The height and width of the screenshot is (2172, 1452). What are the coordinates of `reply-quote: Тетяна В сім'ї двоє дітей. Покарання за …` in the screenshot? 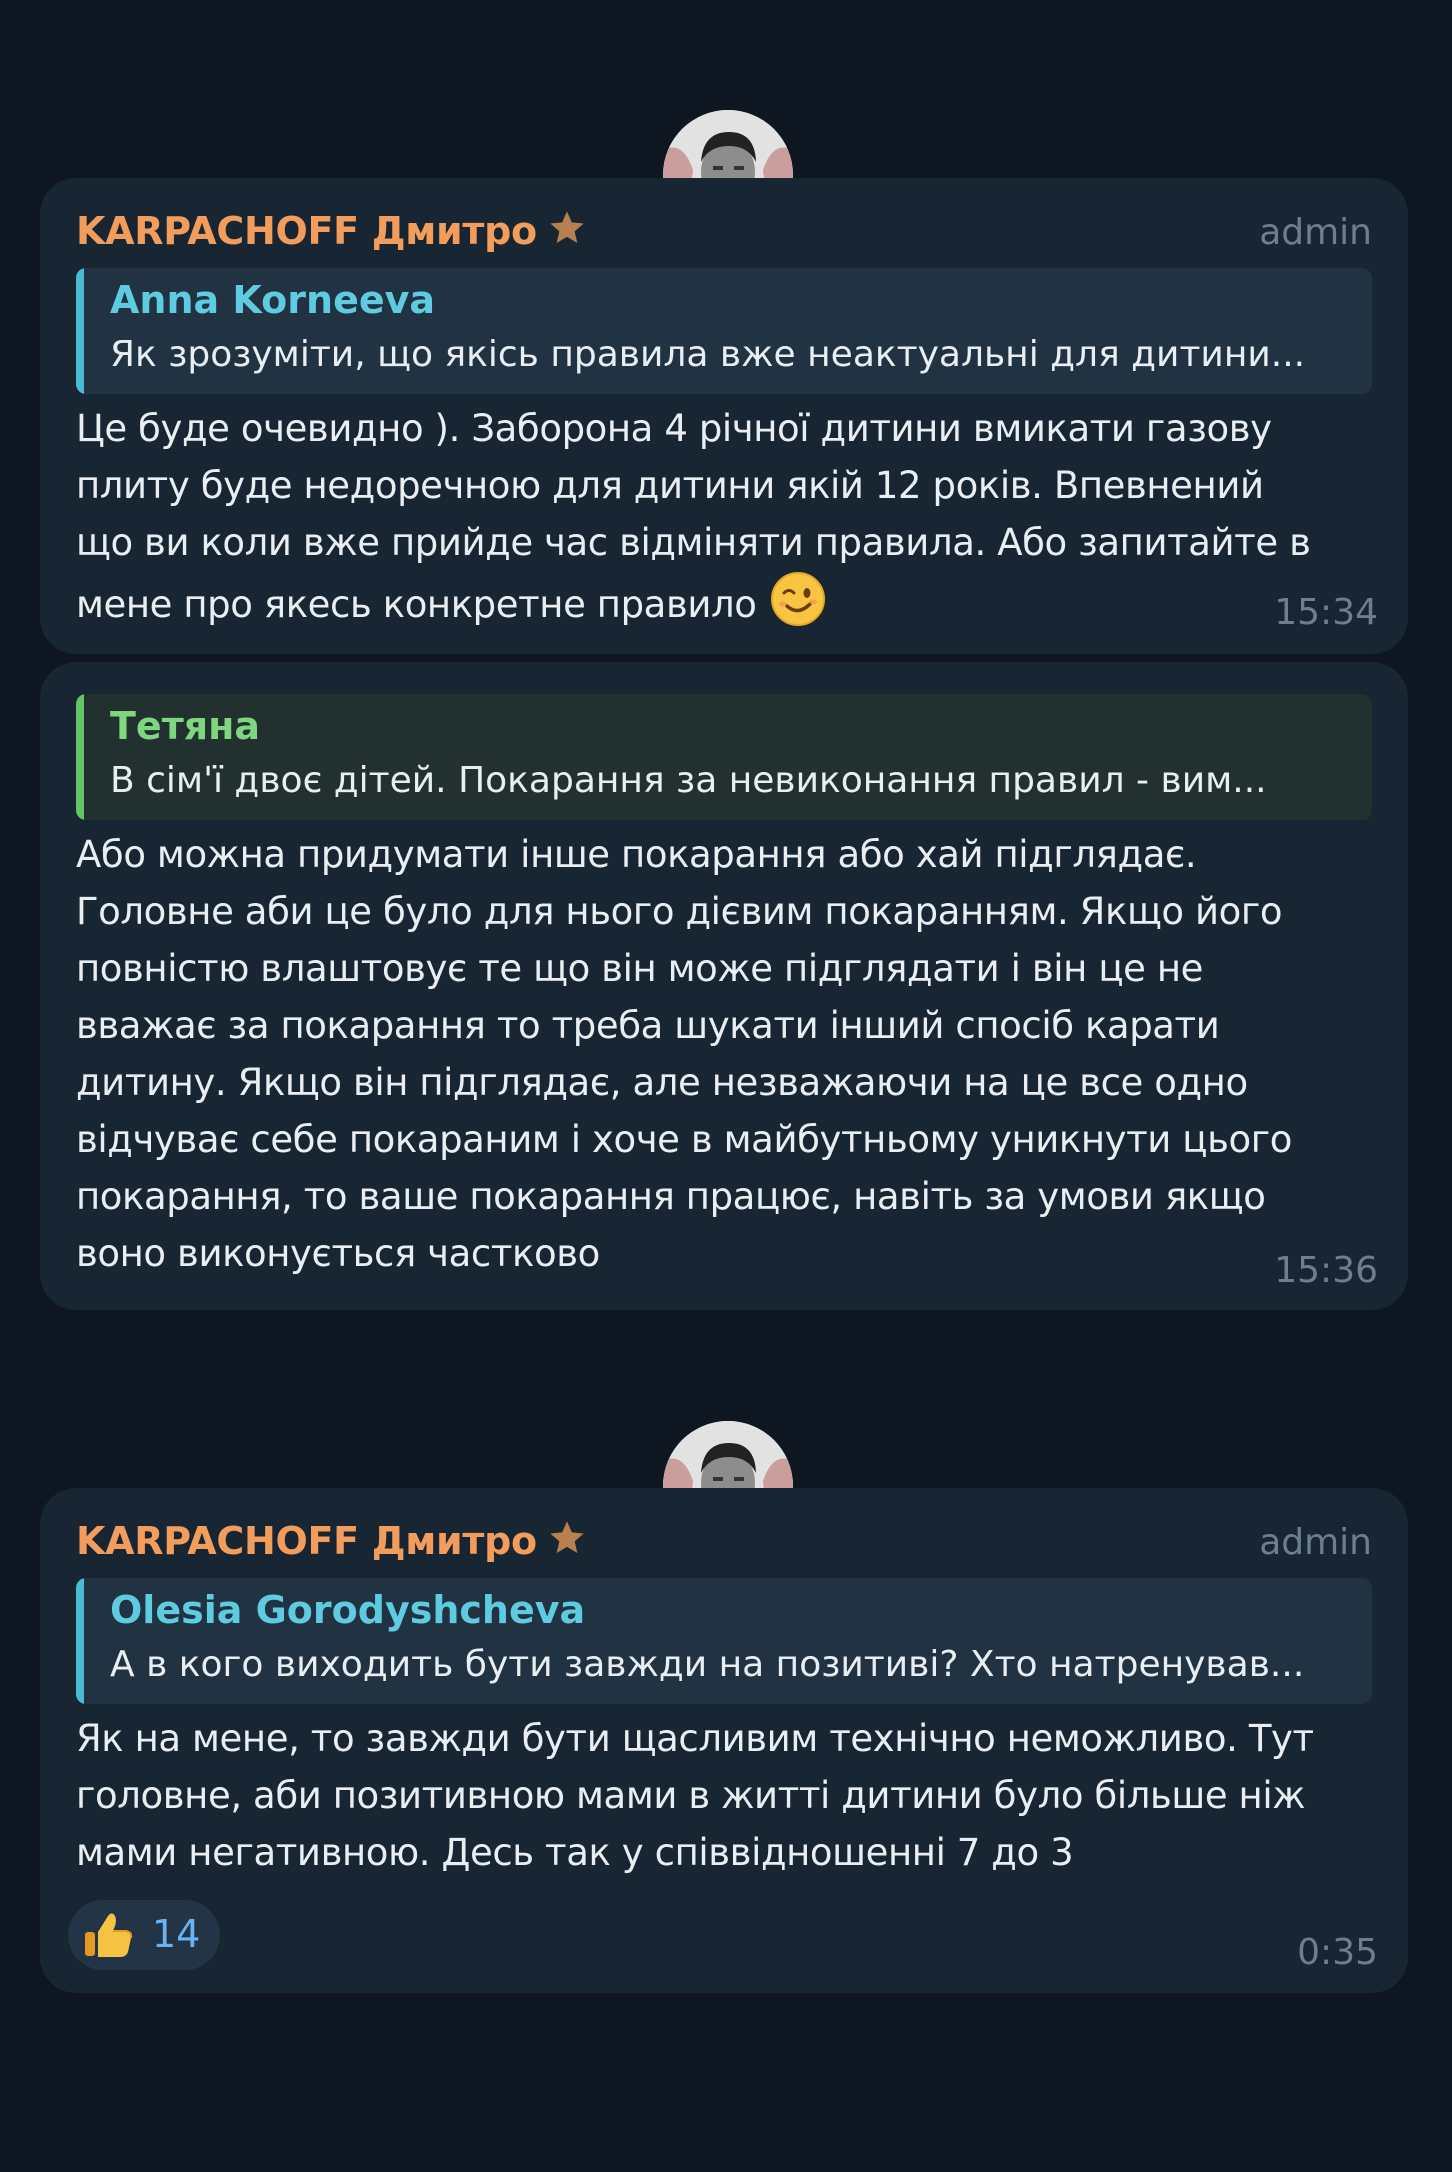 It's located at (724, 757).